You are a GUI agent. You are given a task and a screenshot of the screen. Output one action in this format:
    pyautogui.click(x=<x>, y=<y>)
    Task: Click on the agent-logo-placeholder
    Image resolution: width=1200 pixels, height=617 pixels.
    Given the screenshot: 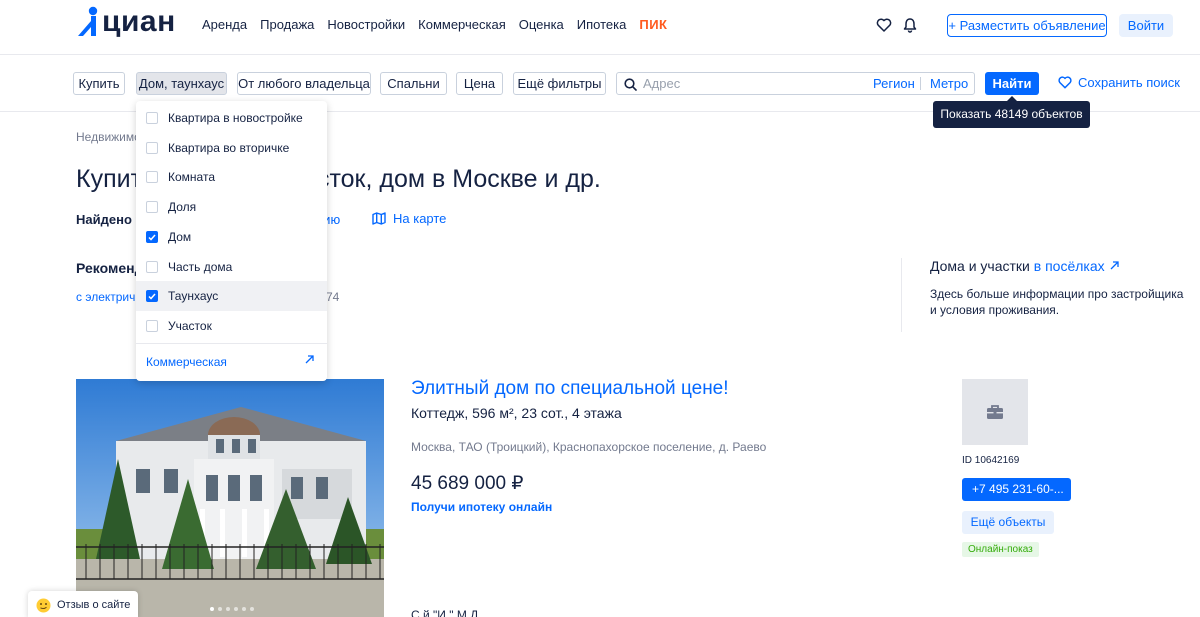 What is the action you would take?
    pyautogui.click(x=995, y=412)
    